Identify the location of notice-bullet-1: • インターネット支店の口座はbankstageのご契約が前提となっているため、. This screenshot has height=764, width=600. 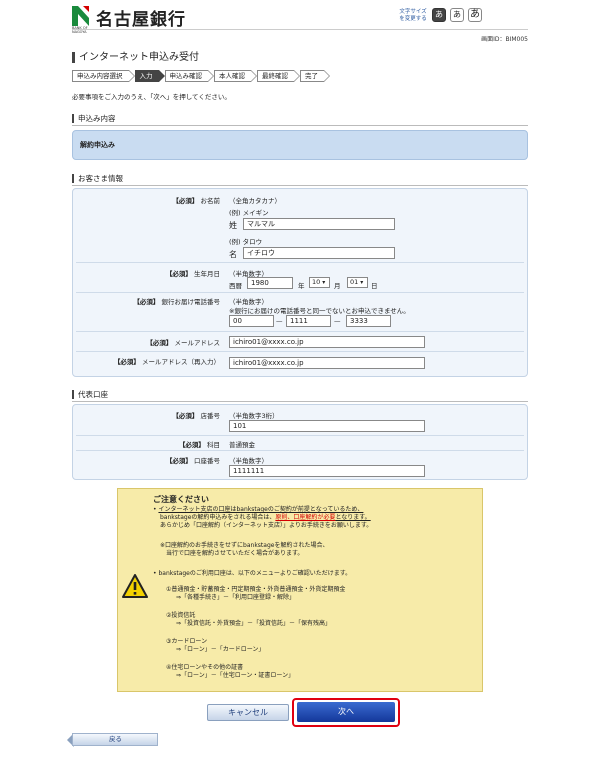
(258, 509).